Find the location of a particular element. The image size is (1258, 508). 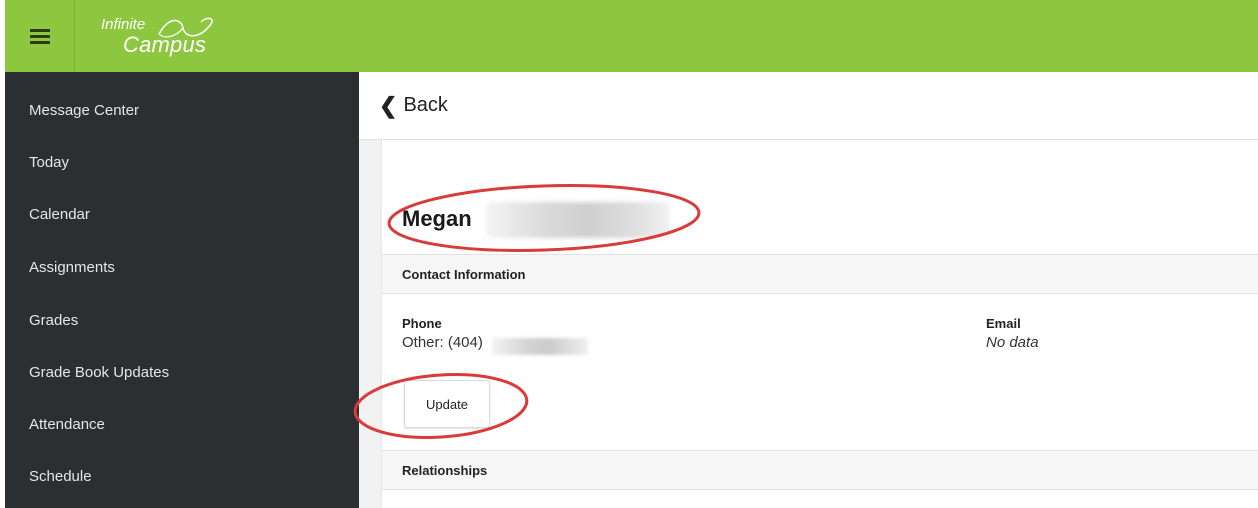

infinite-campus-logo: Infinite Campus is located at coordinates (176, 37).